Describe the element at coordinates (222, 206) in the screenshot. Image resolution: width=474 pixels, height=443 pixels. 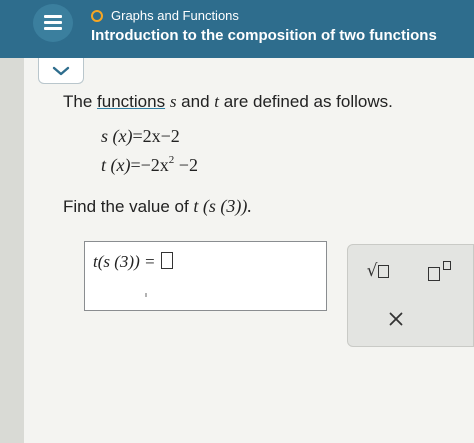
I see `question-expression: t (s (3)).` at that location.